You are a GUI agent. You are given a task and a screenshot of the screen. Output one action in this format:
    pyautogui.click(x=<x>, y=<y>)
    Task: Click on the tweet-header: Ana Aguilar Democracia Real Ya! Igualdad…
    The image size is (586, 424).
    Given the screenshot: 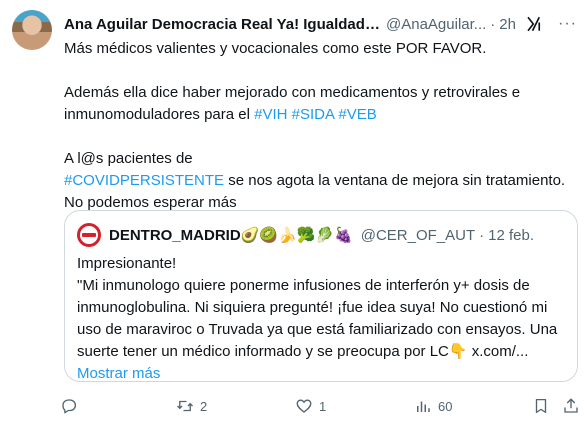 What is the action you would take?
    pyautogui.click(x=320, y=24)
    